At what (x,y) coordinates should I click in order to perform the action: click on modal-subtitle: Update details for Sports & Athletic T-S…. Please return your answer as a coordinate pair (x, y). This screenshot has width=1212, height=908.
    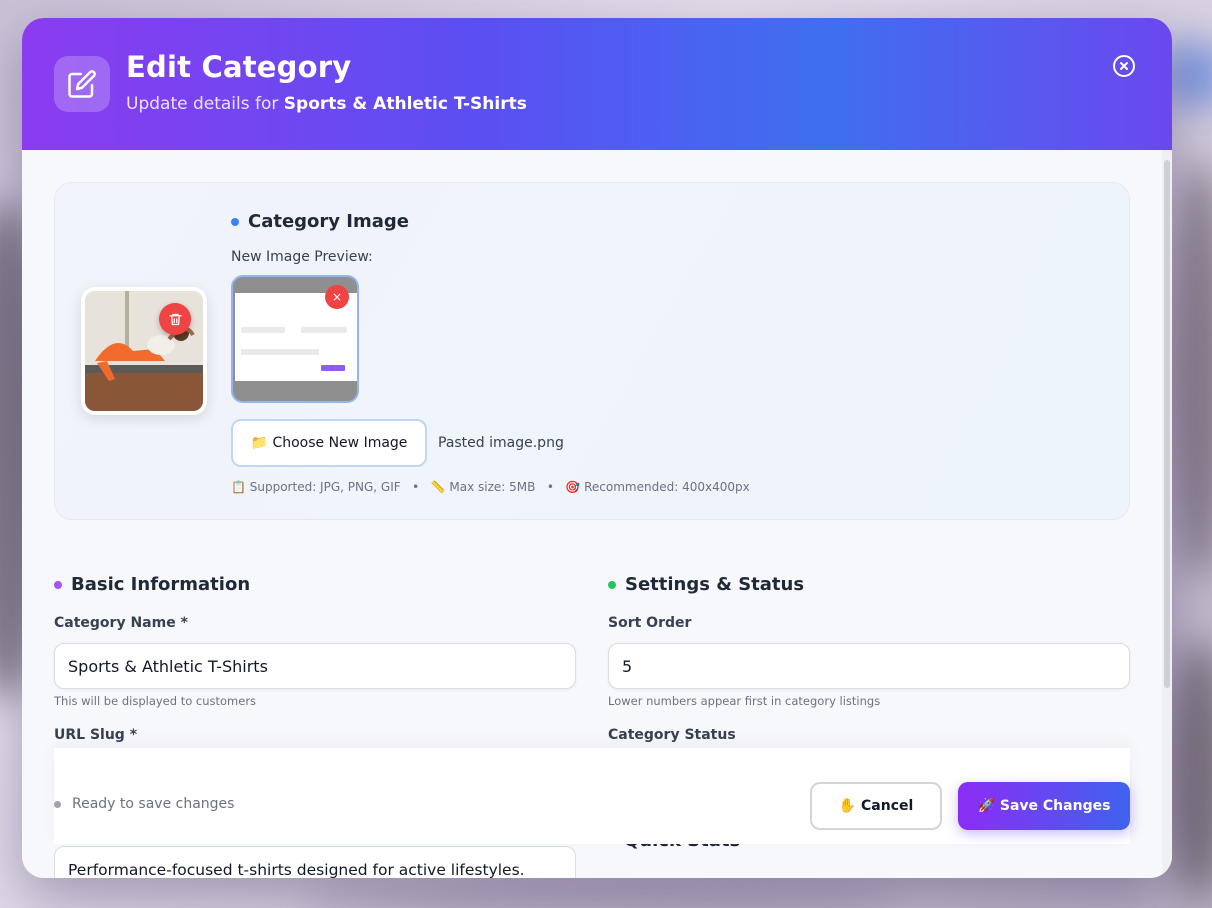
    Looking at the image, I should click on (326, 104).